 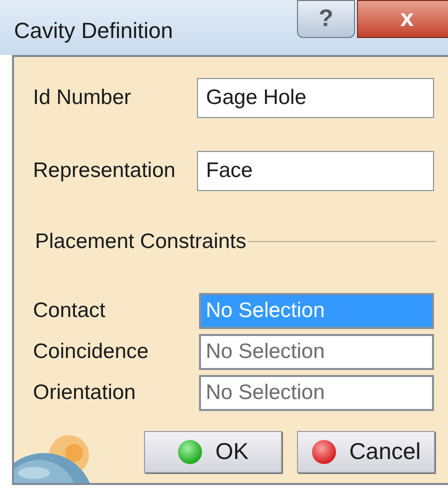 I want to click on constraint-label: Coincidence, so click(x=91, y=351).